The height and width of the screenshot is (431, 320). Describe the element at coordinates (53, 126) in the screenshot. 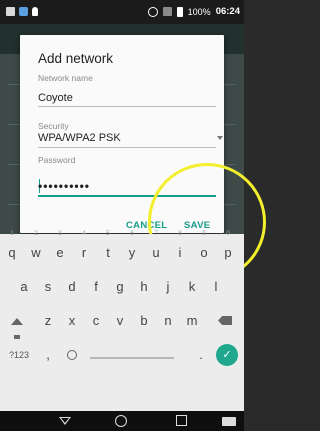

I see `security-label: Security` at that location.